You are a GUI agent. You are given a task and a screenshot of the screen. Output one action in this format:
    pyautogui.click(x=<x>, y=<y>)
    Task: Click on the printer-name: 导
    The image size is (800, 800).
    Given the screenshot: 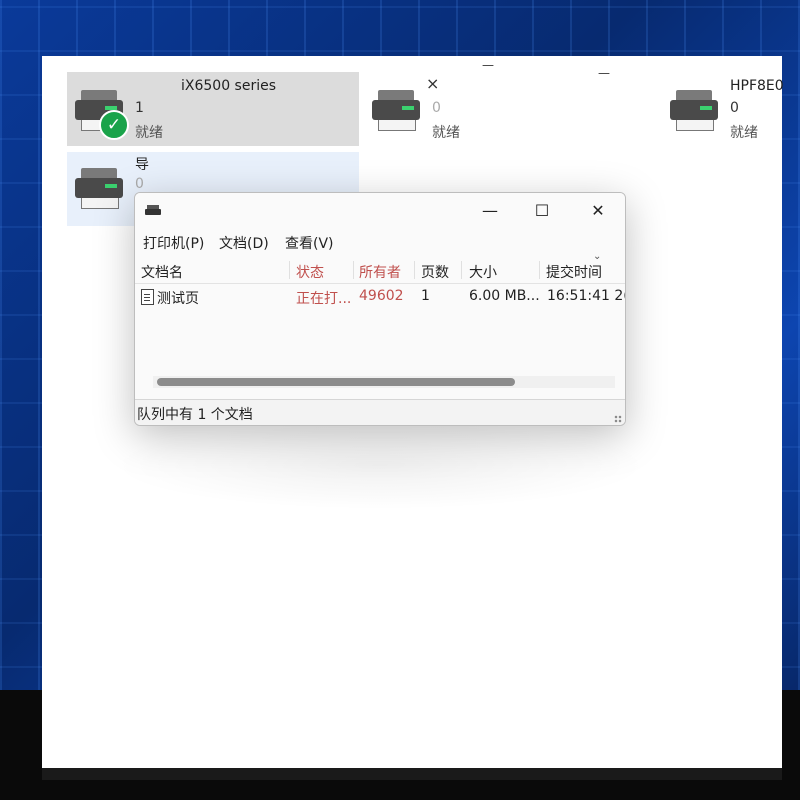 What is the action you would take?
    pyautogui.click(x=142, y=165)
    